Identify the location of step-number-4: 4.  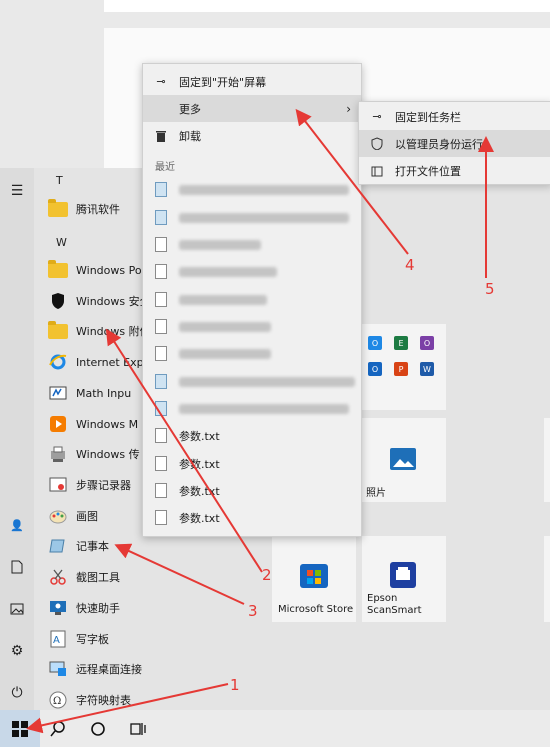
(410, 265).